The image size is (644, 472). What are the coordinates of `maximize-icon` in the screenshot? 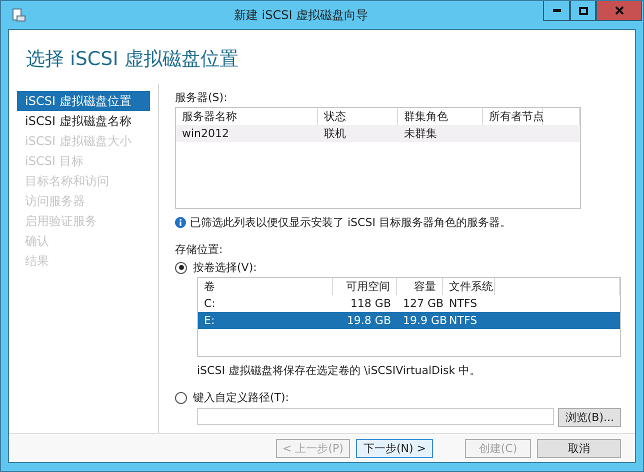 It's located at (583, 10).